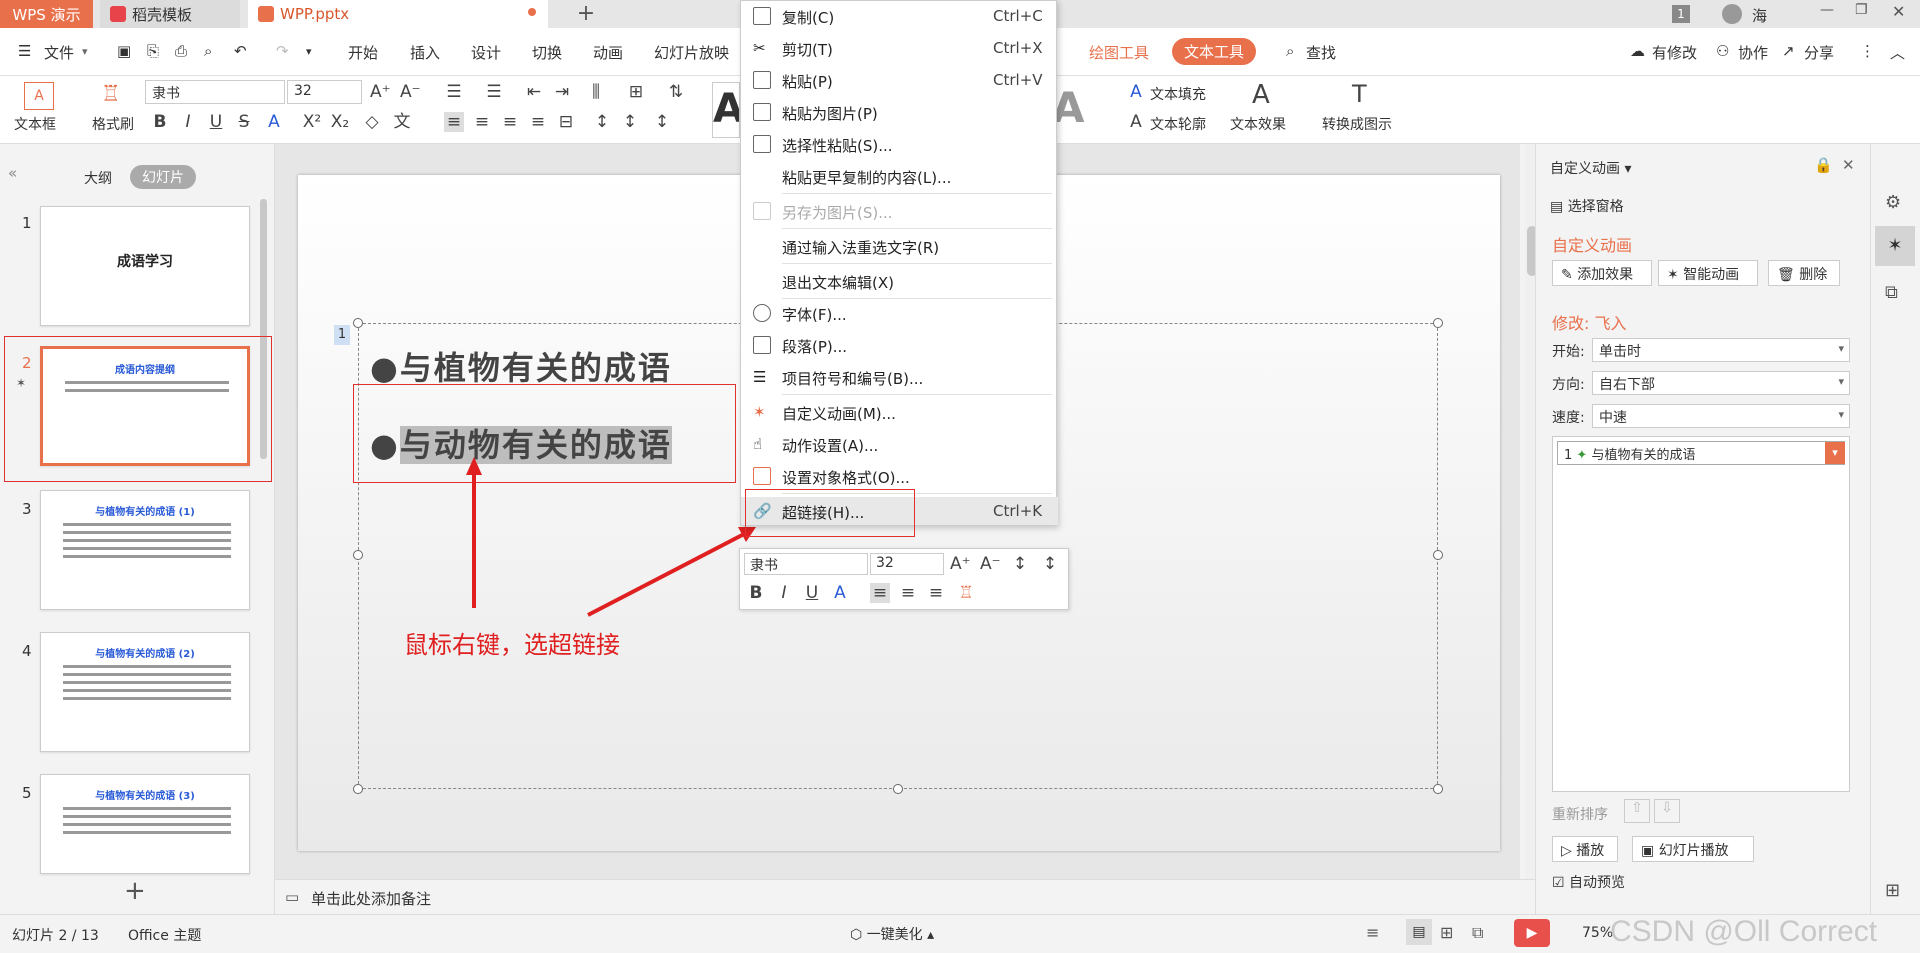  What do you see at coordinates (170, 14) in the screenshot?
I see `tab-docer: 稻壳模板` at bounding box center [170, 14].